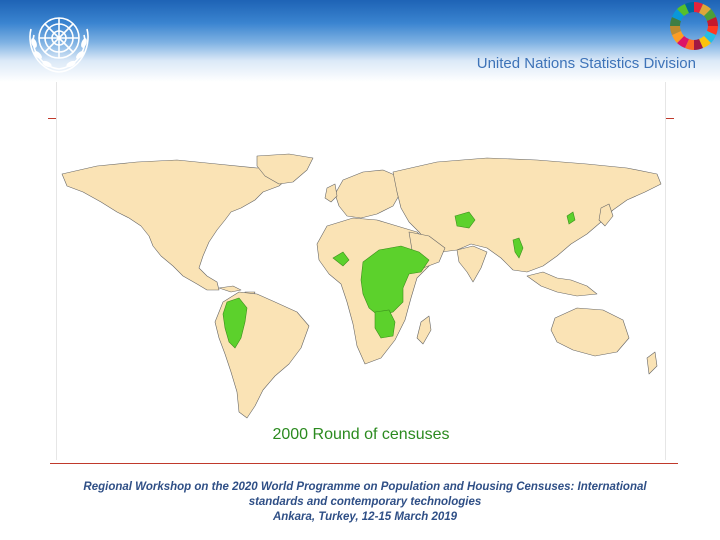  Describe the element at coordinates (361, 434) in the screenshot. I see `map-caption: 2000 Round of censuses` at that location.